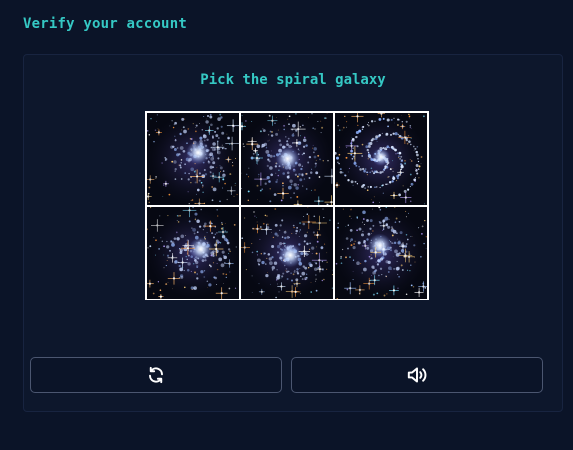  I want to click on refresh-icon, so click(156, 375).